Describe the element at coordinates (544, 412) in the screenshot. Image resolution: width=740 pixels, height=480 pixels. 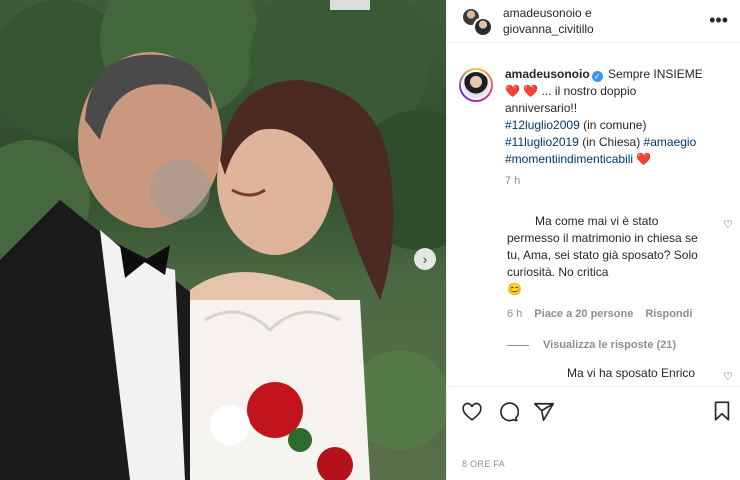
I see `share-icon` at that location.